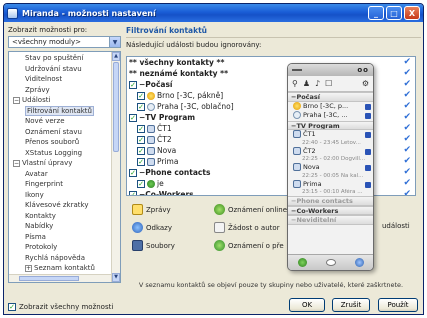  What do you see at coordinates (64, 195) in the screenshot?
I see `tree-item: Ikony` at bounding box center [64, 195].